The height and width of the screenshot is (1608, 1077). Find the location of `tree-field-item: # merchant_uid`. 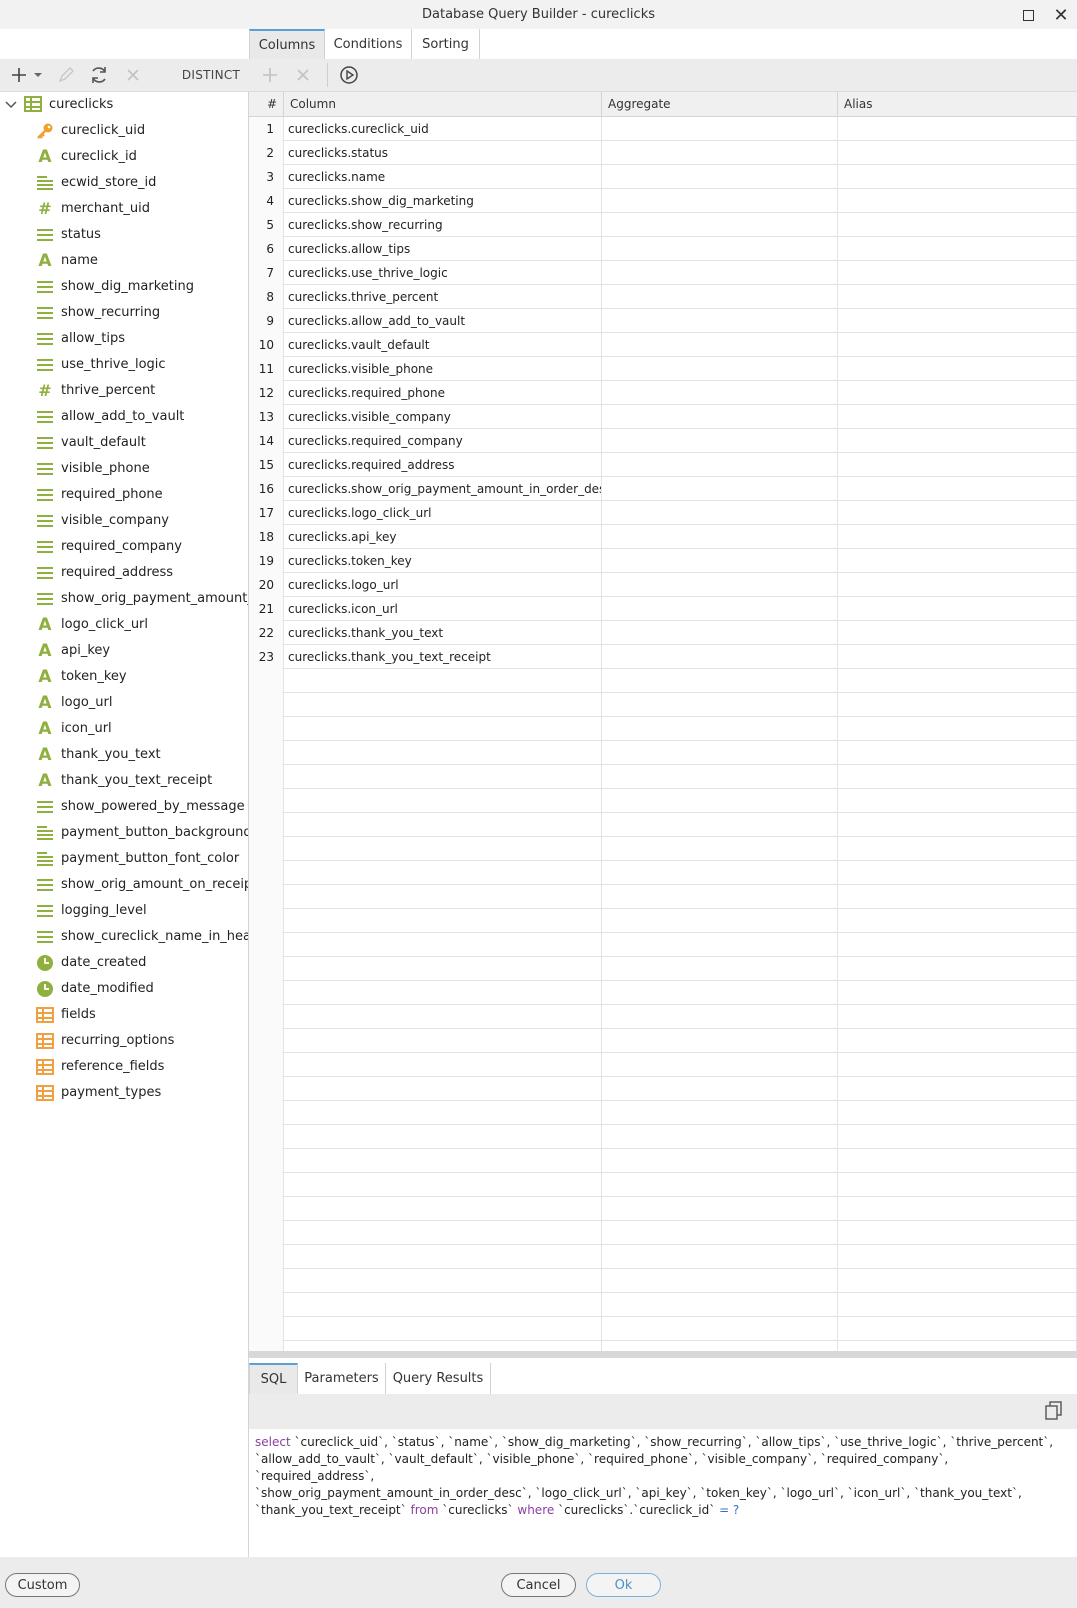

tree-field-item: # merchant_uid is located at coordinates (124, 209).